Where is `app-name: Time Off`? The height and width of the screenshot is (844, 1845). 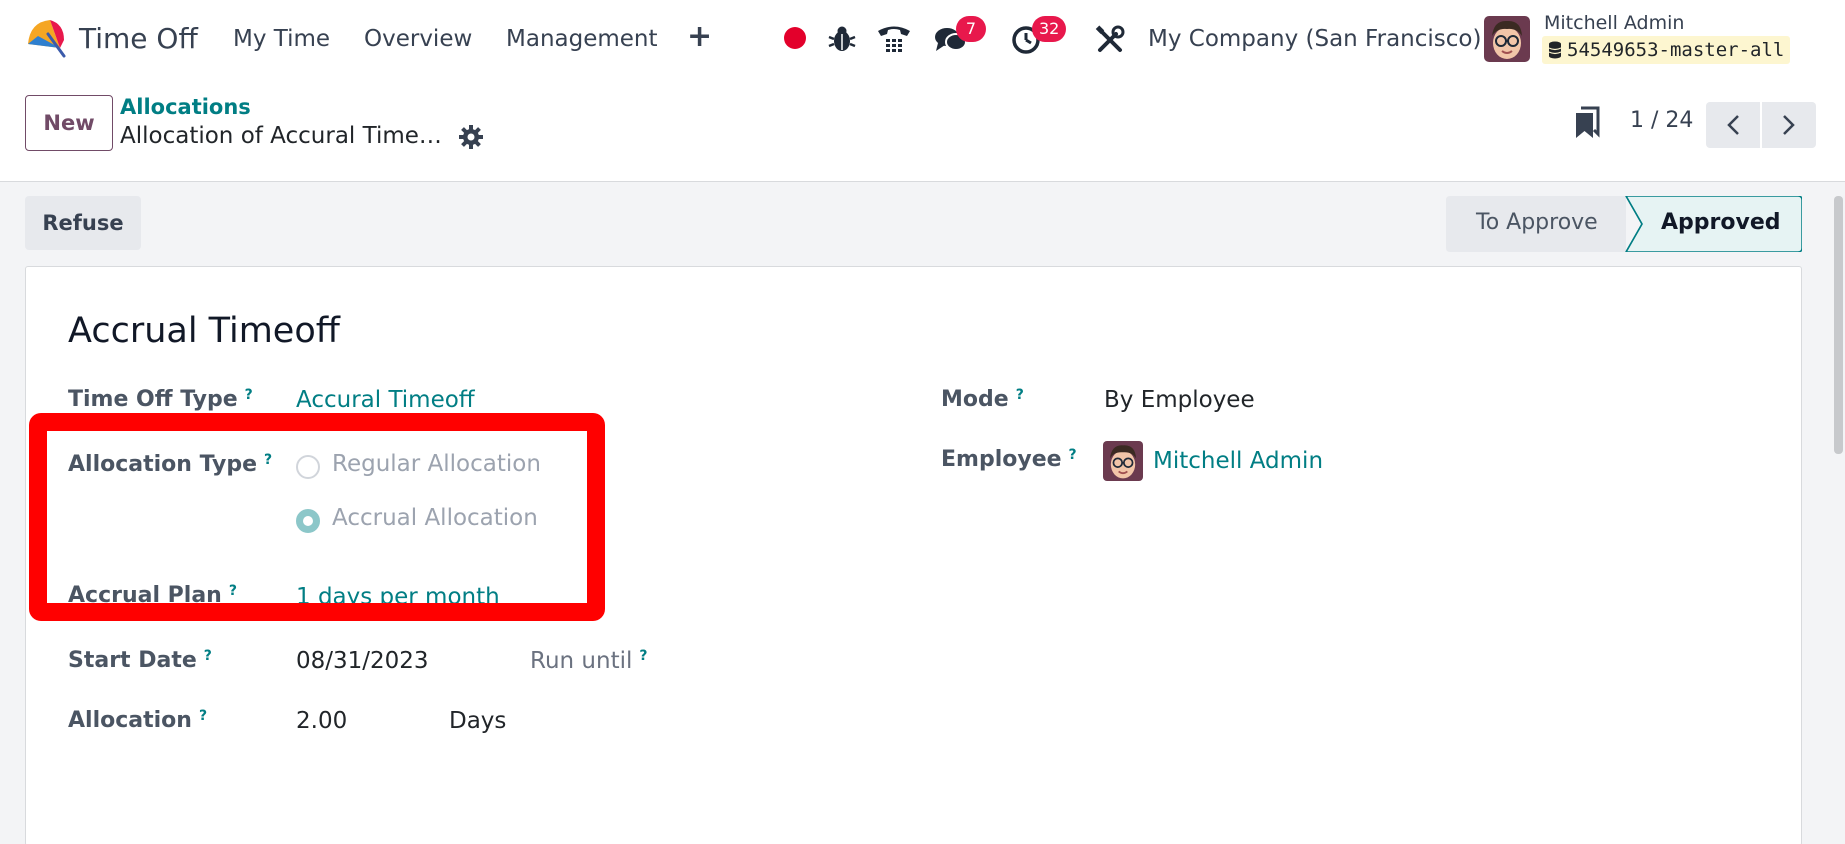
app-name: Time Off is located at coordinates (138, 38).